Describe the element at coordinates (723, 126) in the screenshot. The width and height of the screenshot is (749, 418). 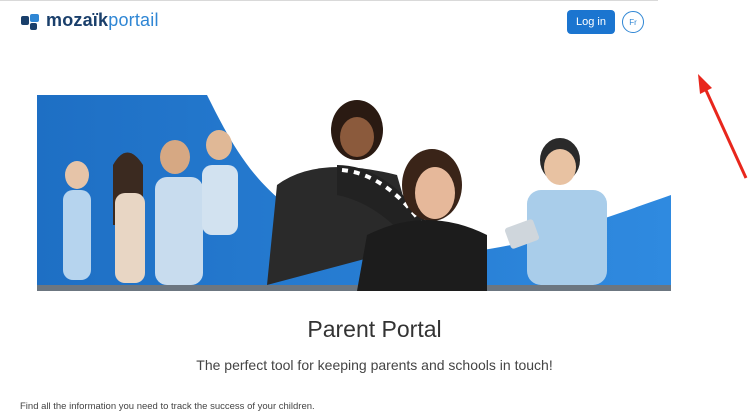
I see `annotation-arrow-icon` at that location.